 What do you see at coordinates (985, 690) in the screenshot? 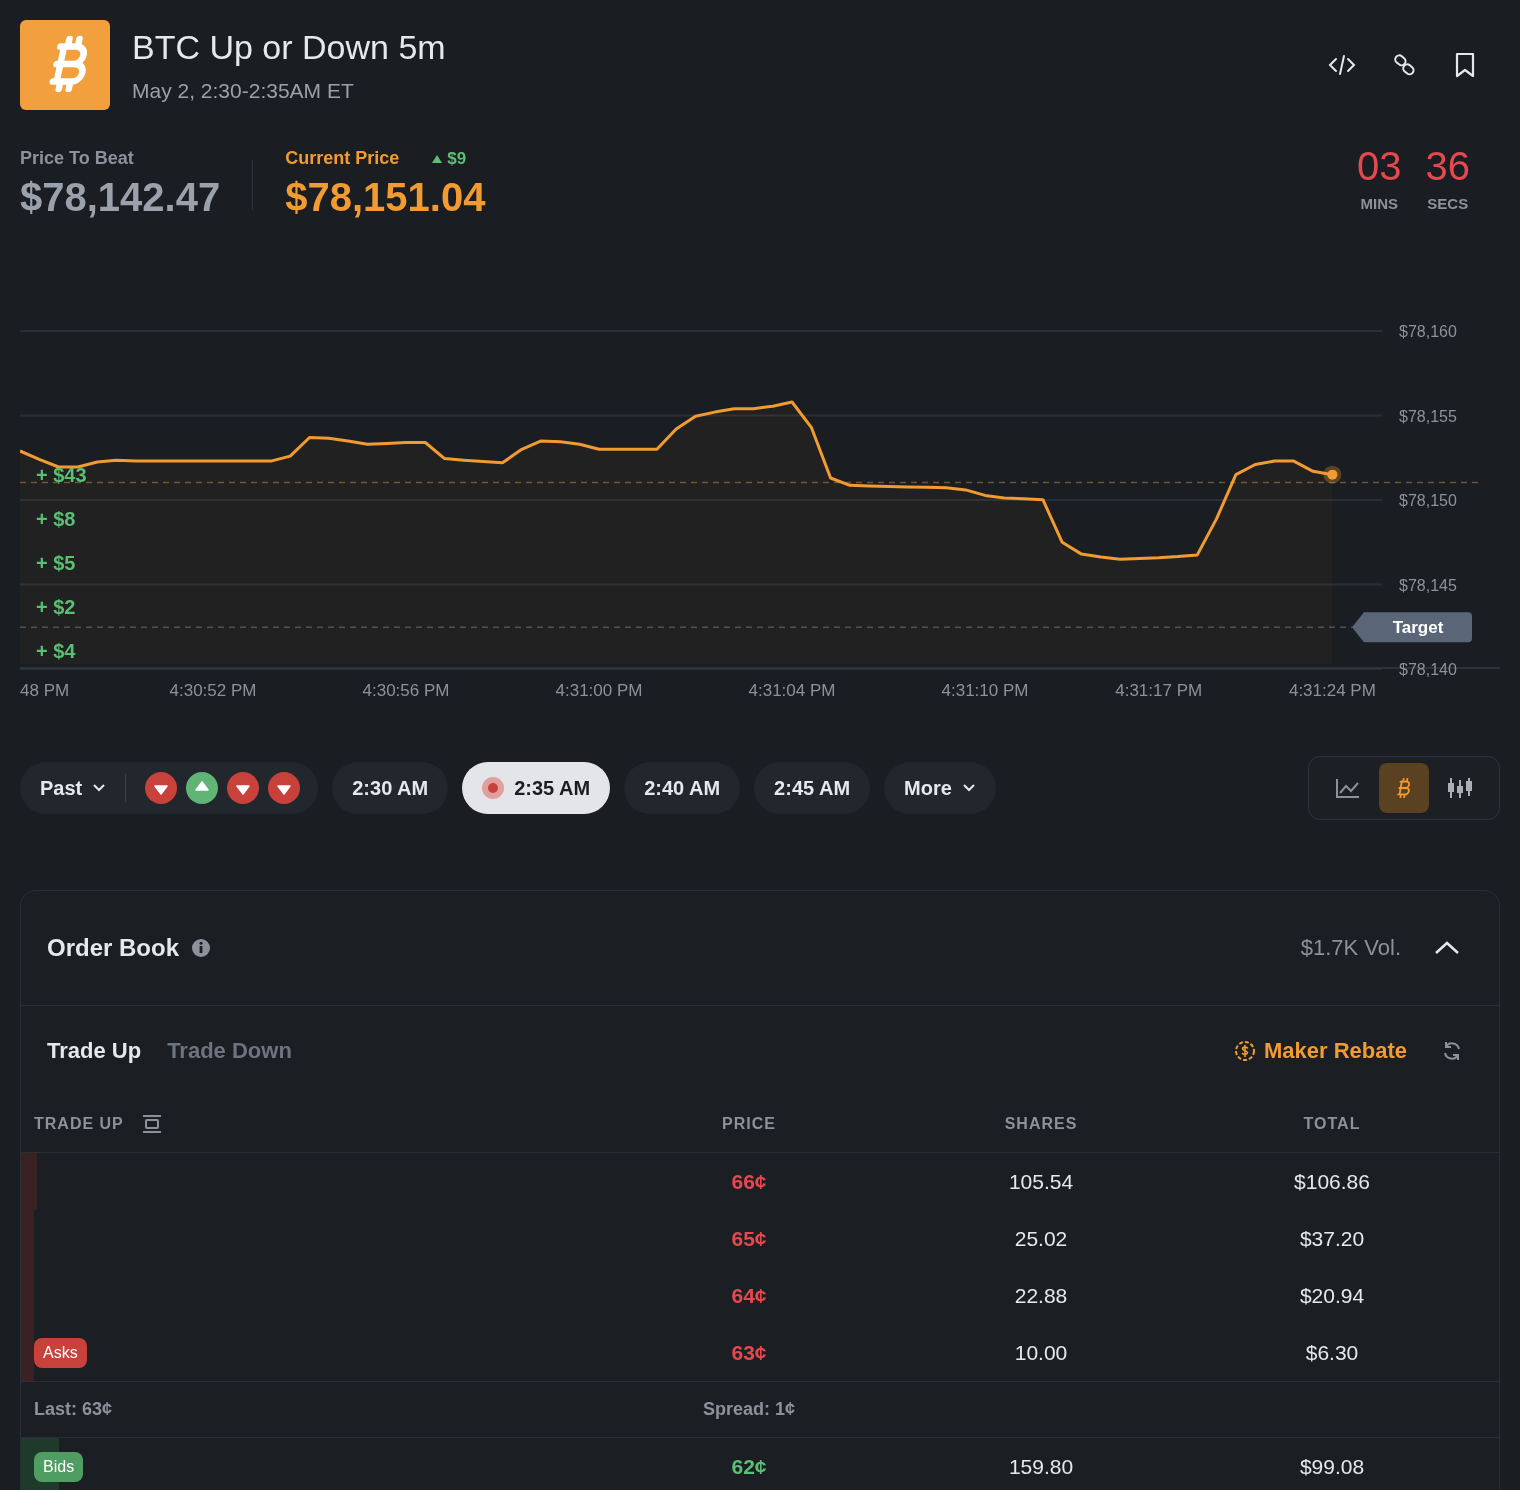
I see `x-axis-label: 4:31:10 PM` at bounding box center [985, 690].